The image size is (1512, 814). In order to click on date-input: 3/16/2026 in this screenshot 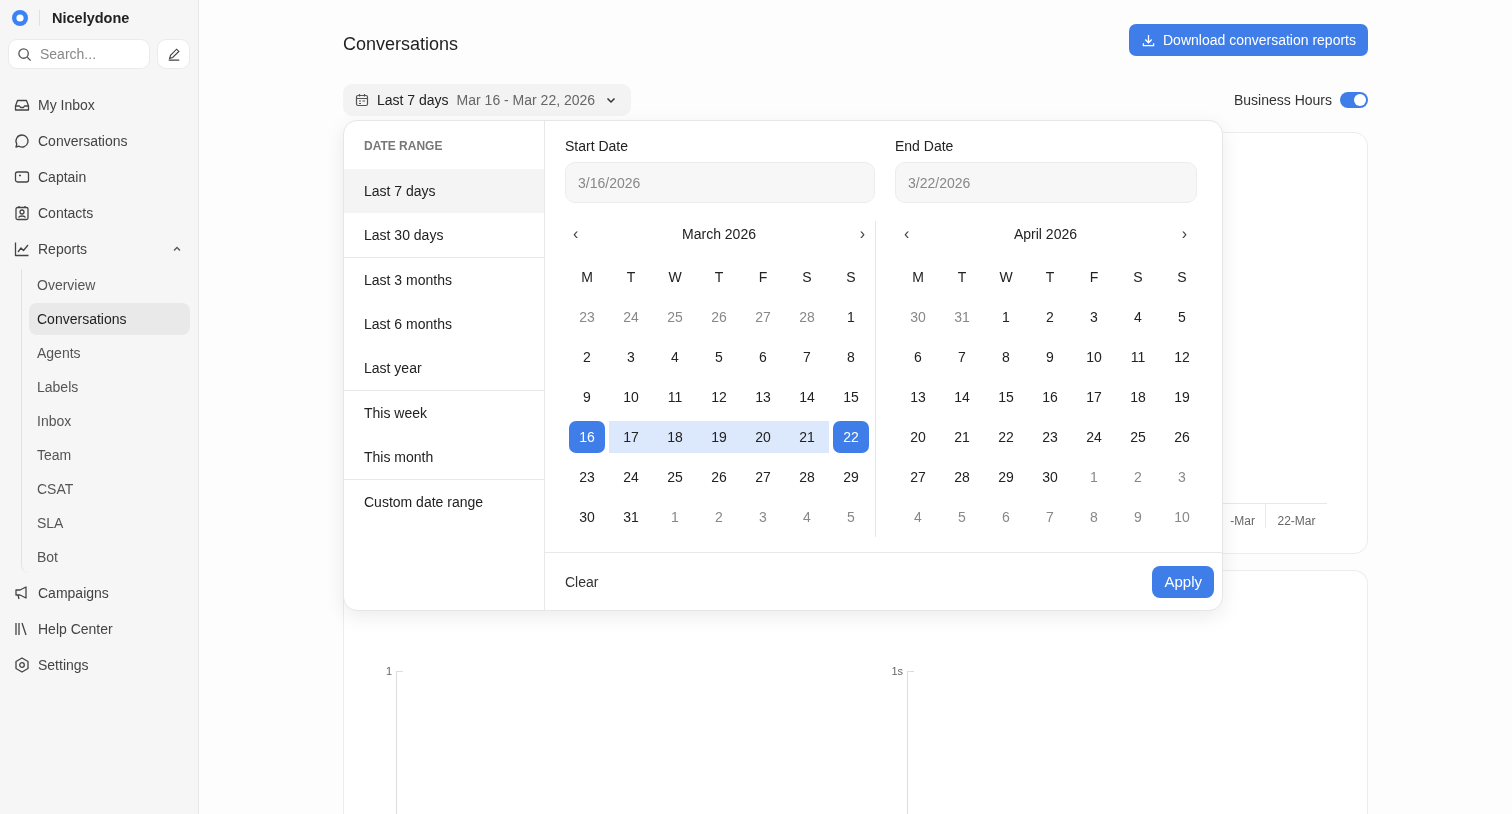, I will do `click(720, 182)`.